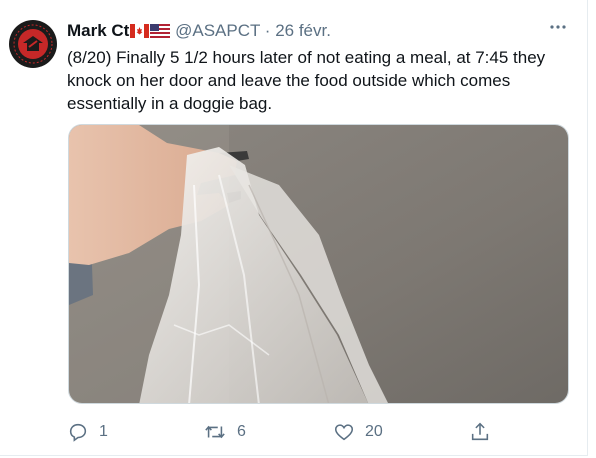  Describe the element at coordinates (140, 33) in the screenshot. I see `canada-flag-icon` at that location.